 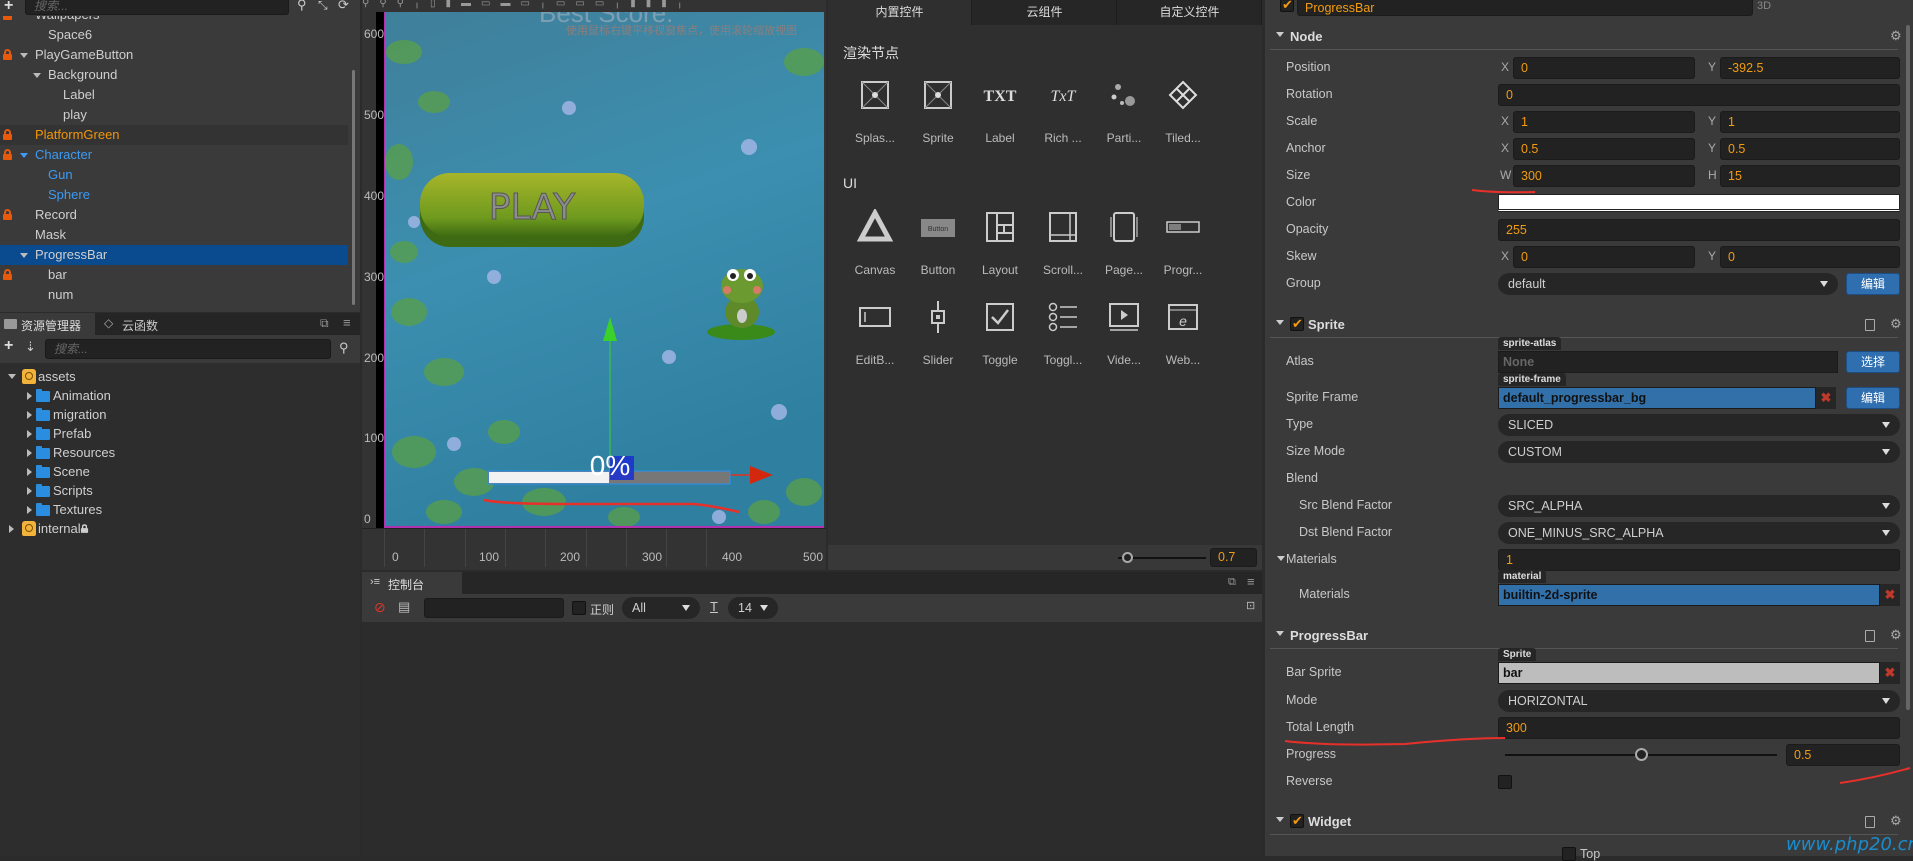 What do you see at coordinates (323, 6) in the screenshot?
I see `collapse-icon: ⤡` at bounding box center [323, 6].